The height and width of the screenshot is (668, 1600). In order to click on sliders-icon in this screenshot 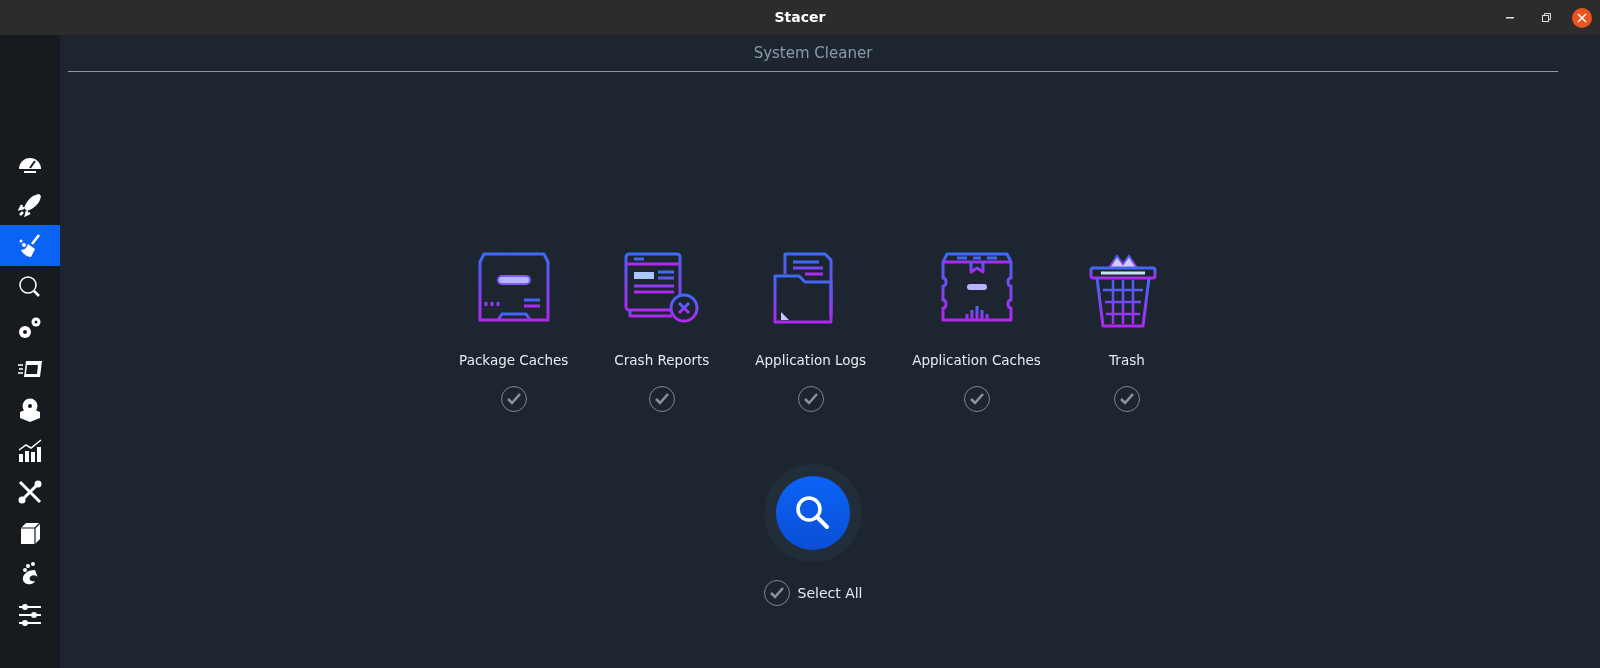, I will do `click(30, 614)`.